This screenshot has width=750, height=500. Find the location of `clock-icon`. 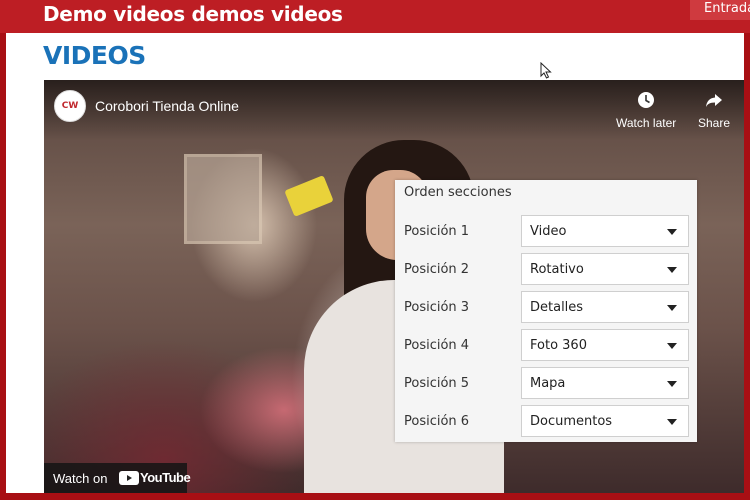

clock-icon is located at coordinates (646, 100).